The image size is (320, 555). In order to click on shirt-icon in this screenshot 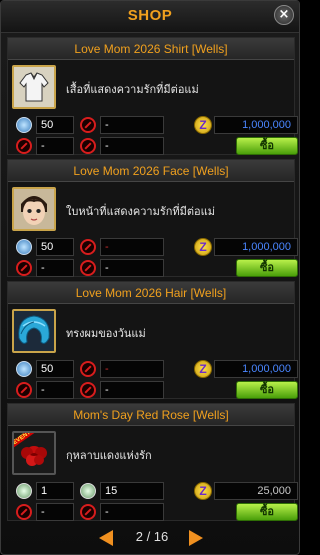, I will do `click(34, 87)`.